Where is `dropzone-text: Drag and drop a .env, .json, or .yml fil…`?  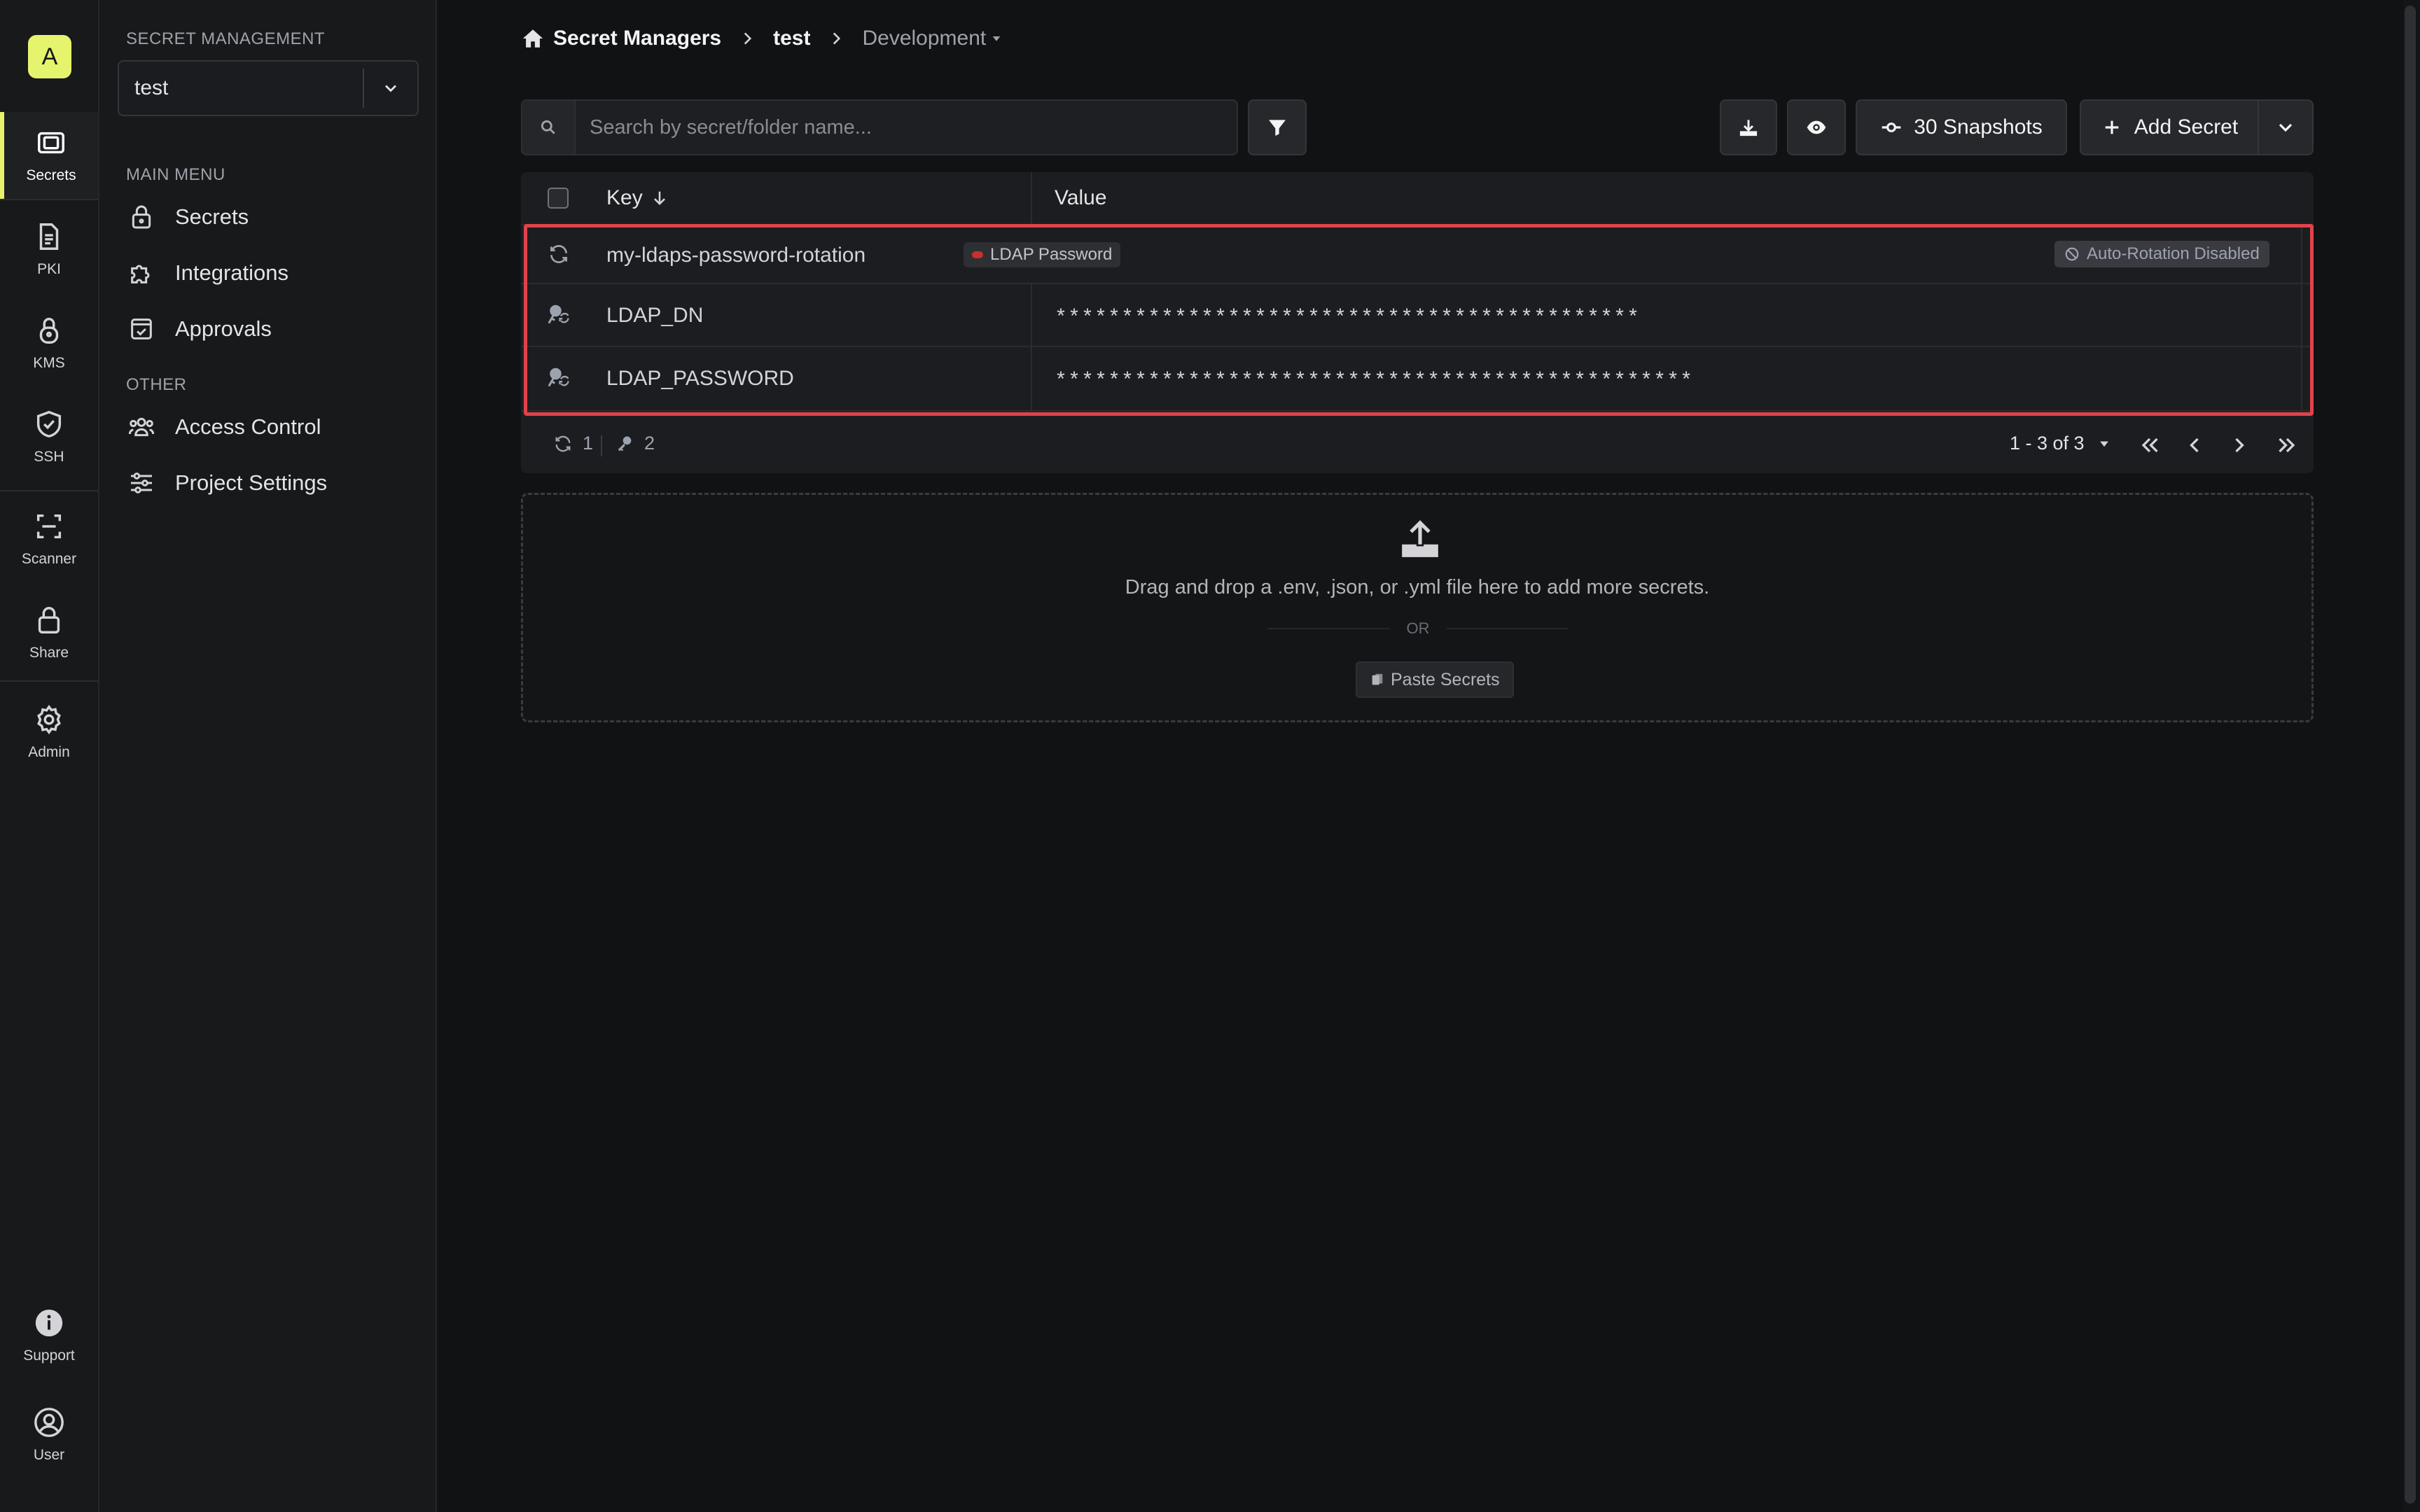
dropzone-text: Drag and drop a .env, .json, or .yml fil… is located at coordinates (1417, 587).